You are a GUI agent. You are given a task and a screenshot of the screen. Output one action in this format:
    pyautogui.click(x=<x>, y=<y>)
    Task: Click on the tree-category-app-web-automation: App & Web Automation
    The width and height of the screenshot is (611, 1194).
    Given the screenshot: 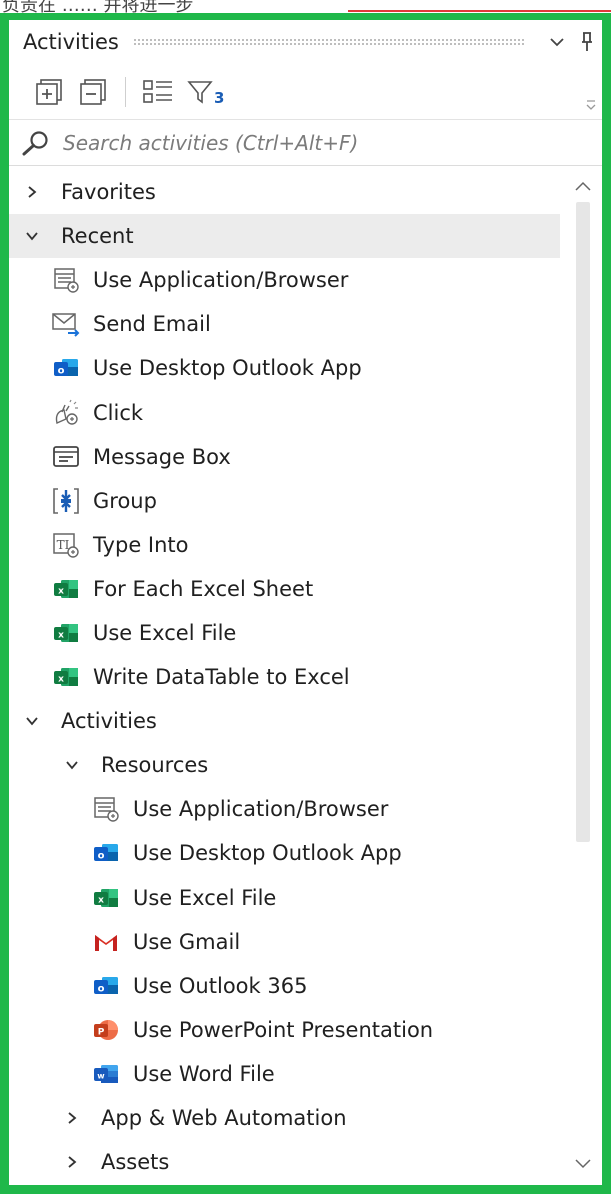 What is the action you would take?
    pyautogui.click(x=284, y=1118)
    